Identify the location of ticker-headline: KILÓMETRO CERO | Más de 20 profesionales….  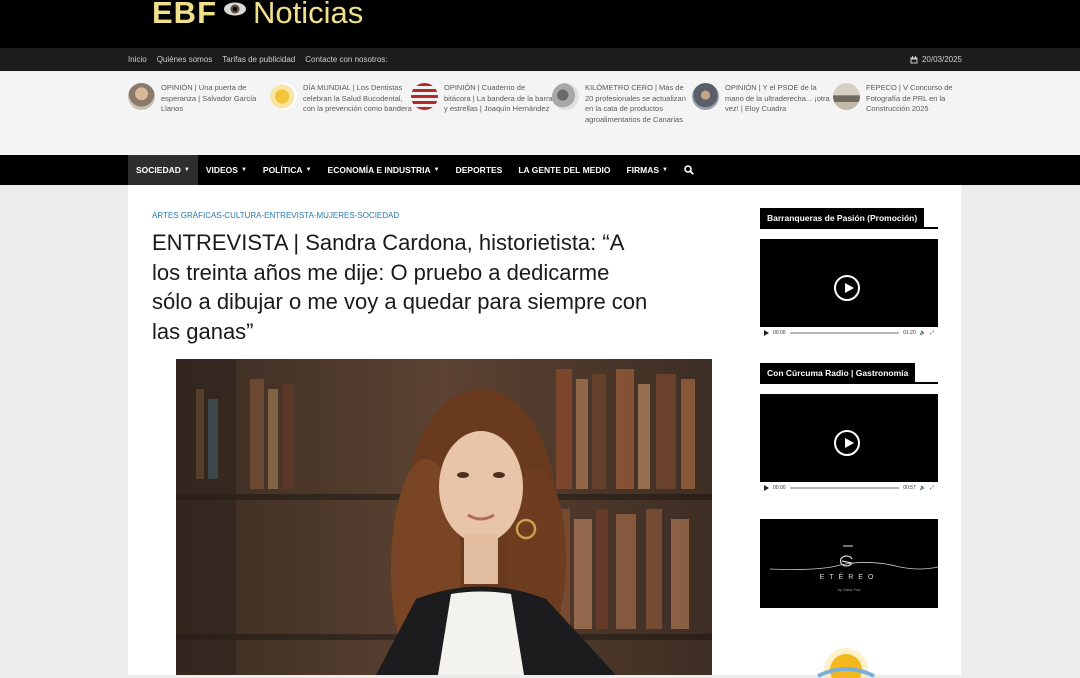
(635, 103).